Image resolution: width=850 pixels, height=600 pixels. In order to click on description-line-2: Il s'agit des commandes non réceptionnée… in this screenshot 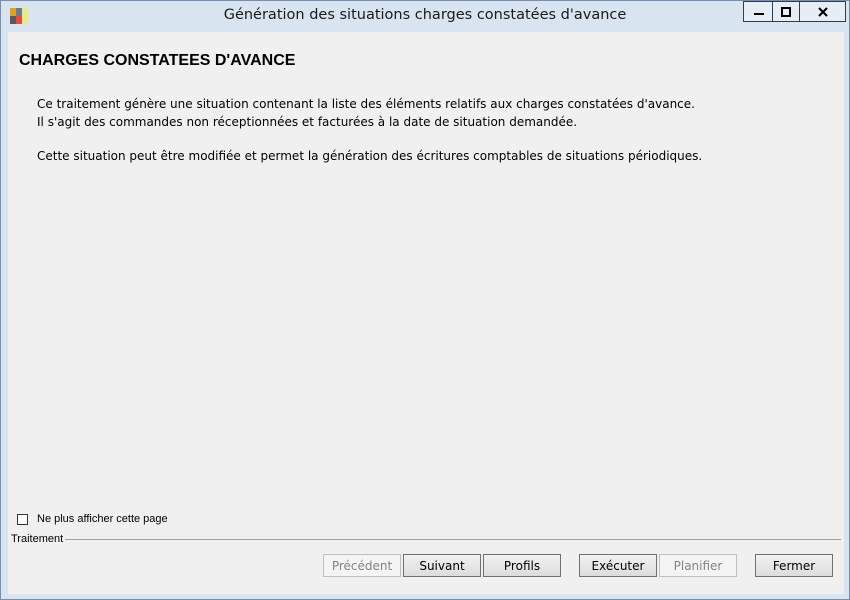, I will do `click(307, 122)`.